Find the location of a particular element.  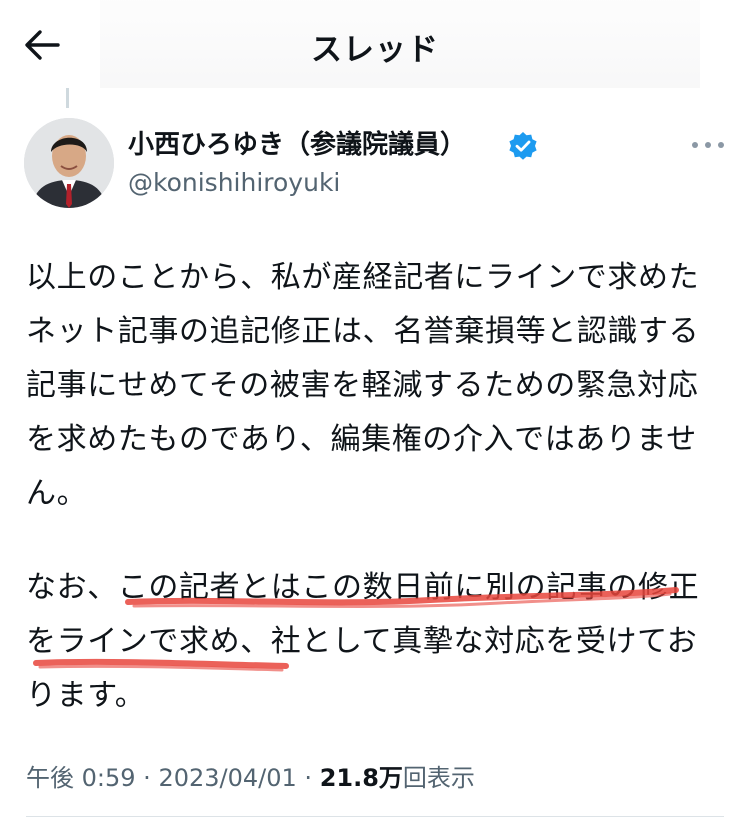

post-date: 2023/04/01 is located at coordinates (227, 778).